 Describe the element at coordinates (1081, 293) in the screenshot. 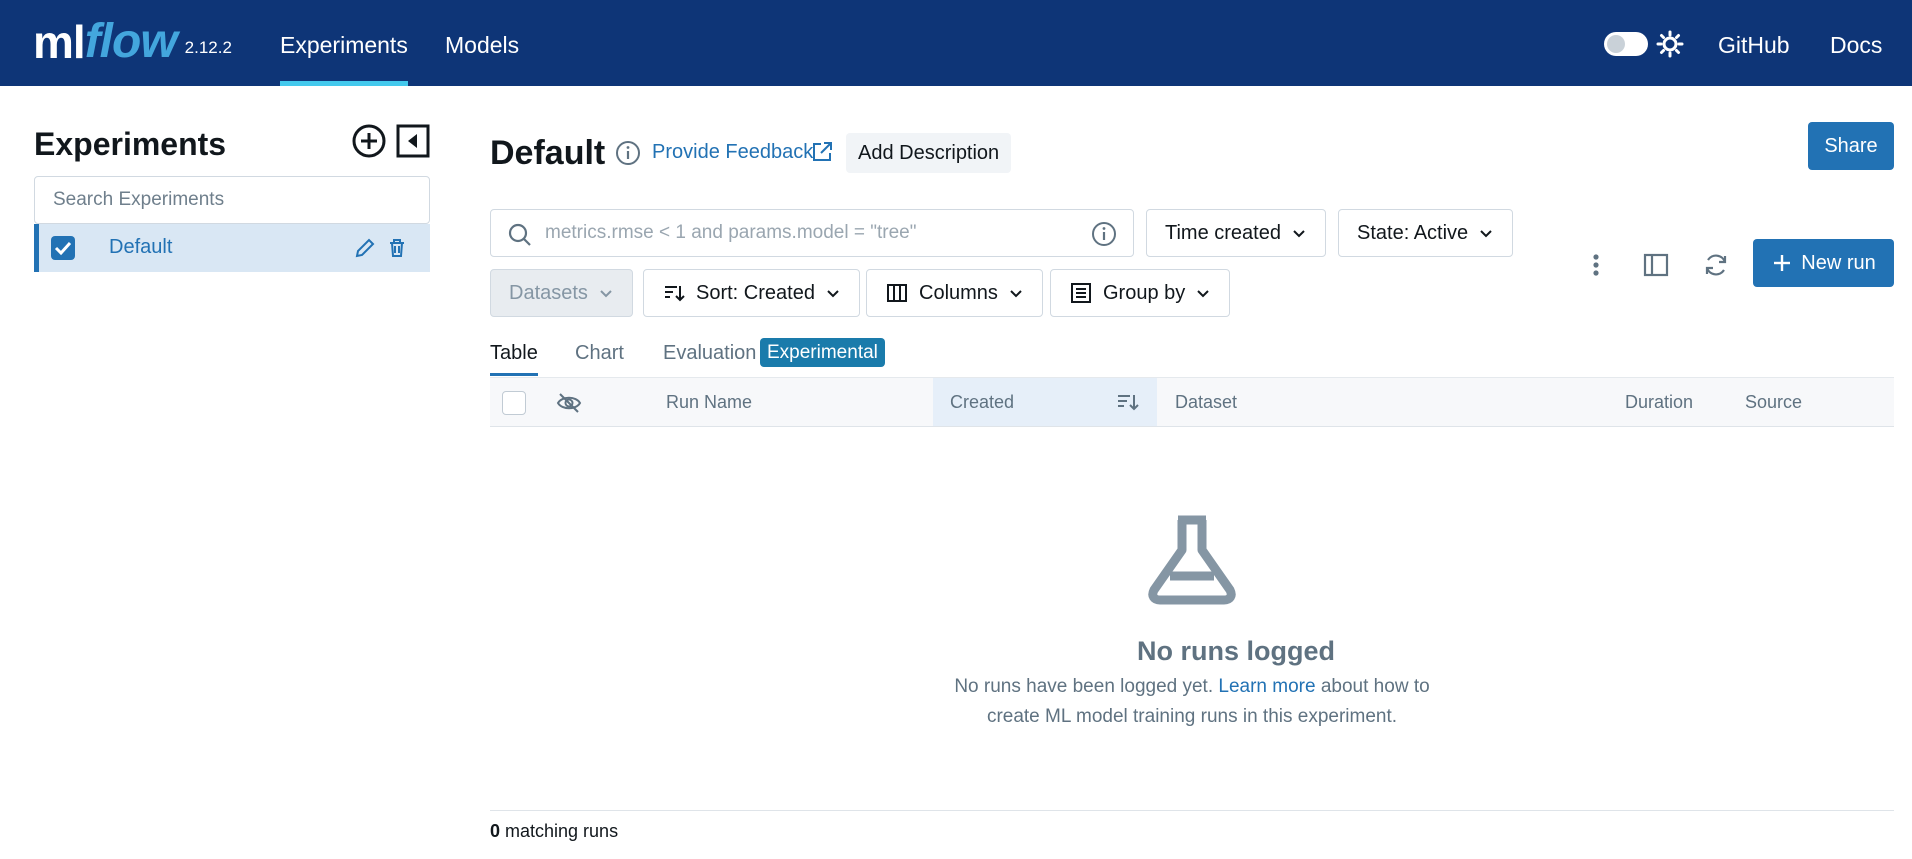

I see `list-icon` at that location.